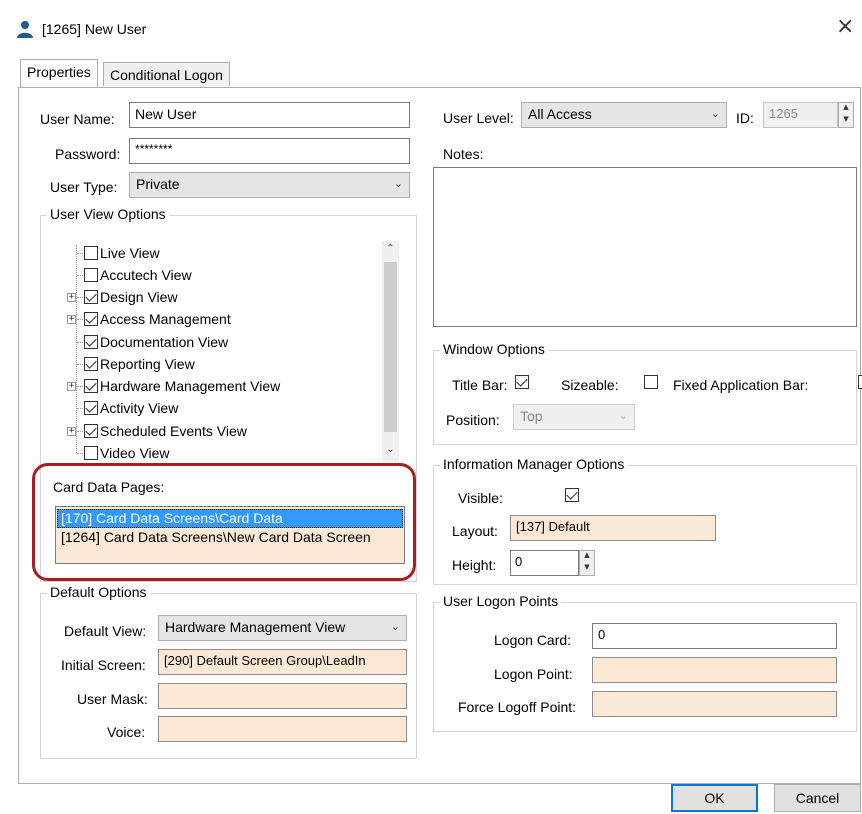 The image size is (862, 814). I want to click on window-title: [1265] New User, so click(94, 29).